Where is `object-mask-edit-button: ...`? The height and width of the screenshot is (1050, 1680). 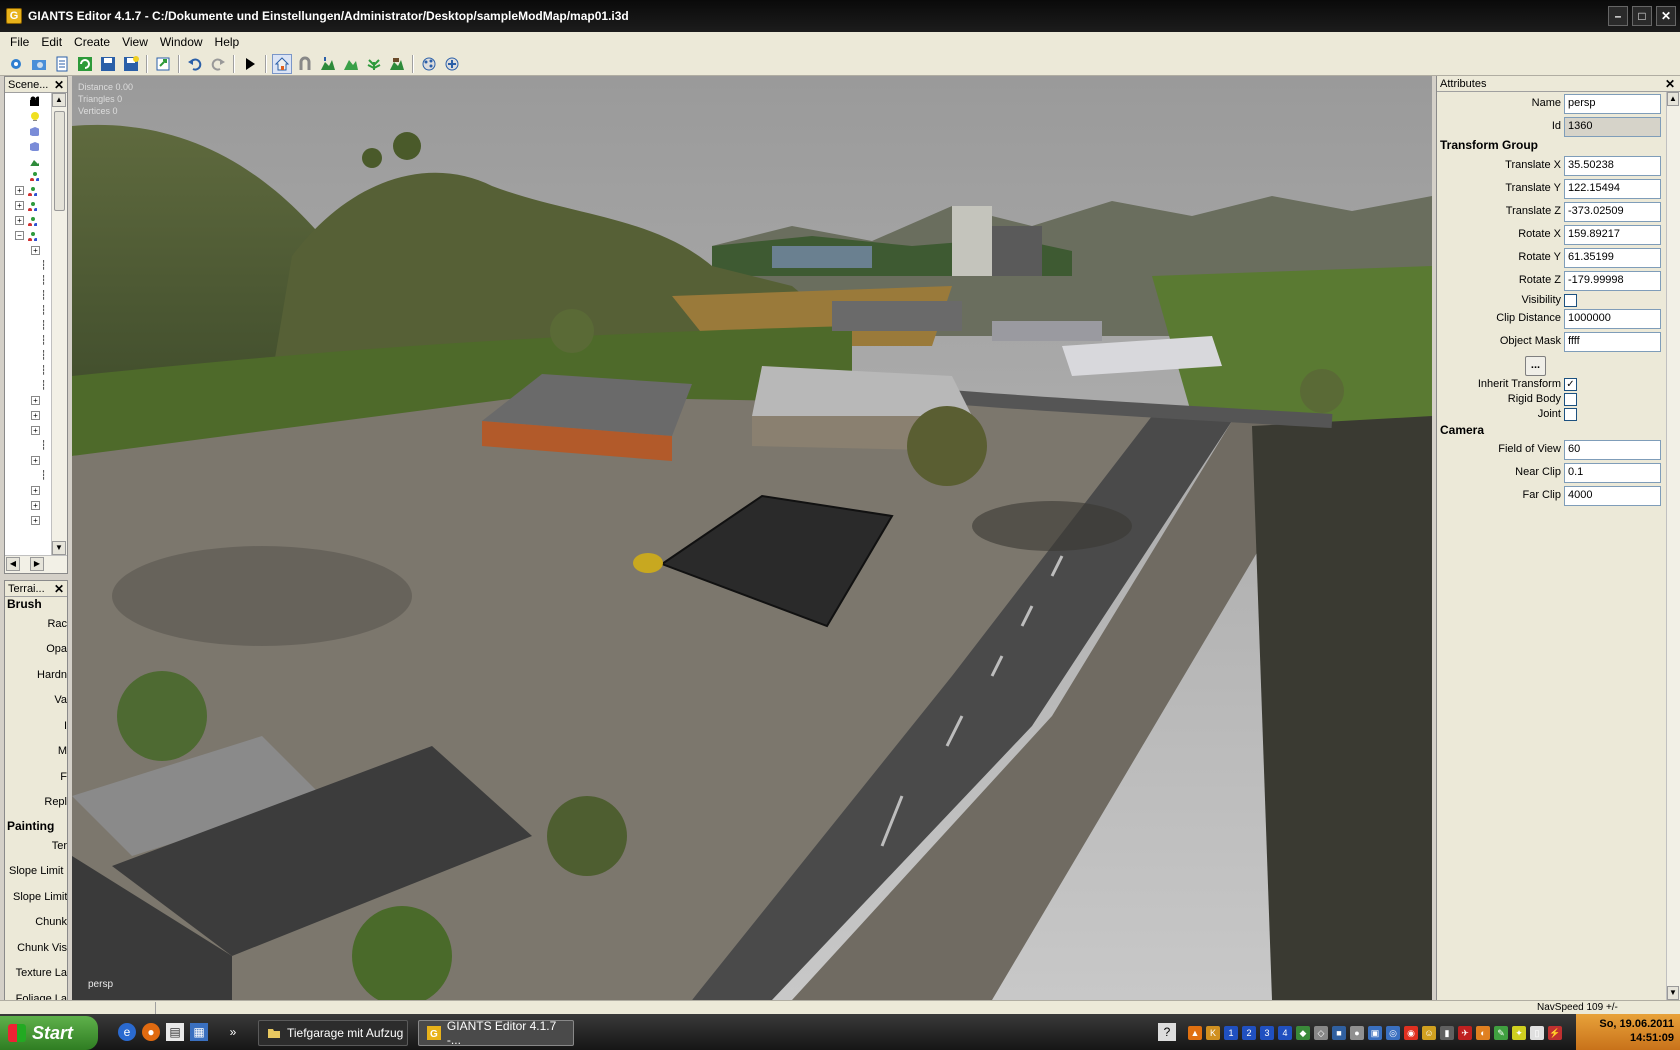 object-mask-edit-button: ... is located at coordinates (1535, 366).